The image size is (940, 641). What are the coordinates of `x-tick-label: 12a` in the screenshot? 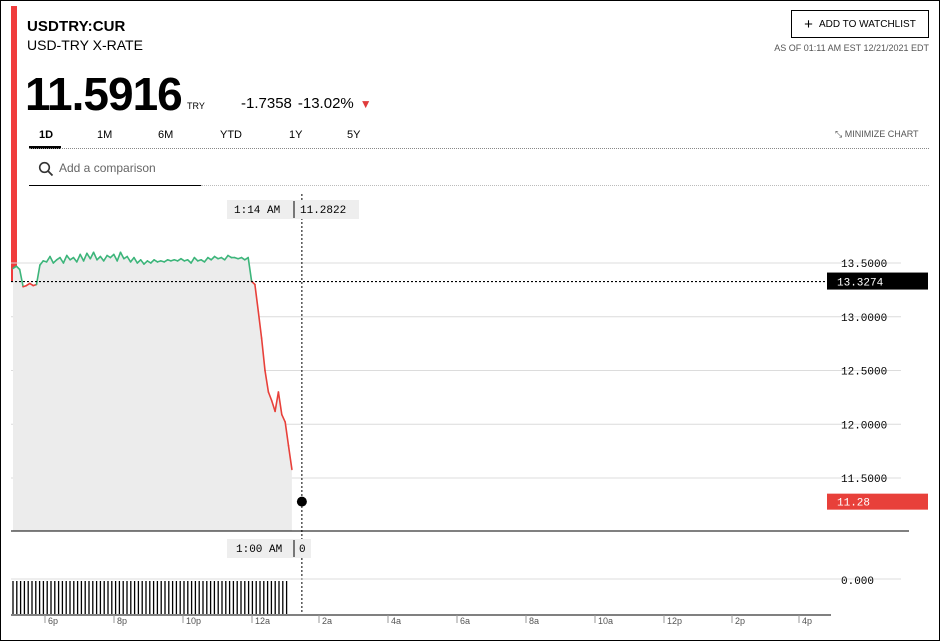 It's located at (262, 621).